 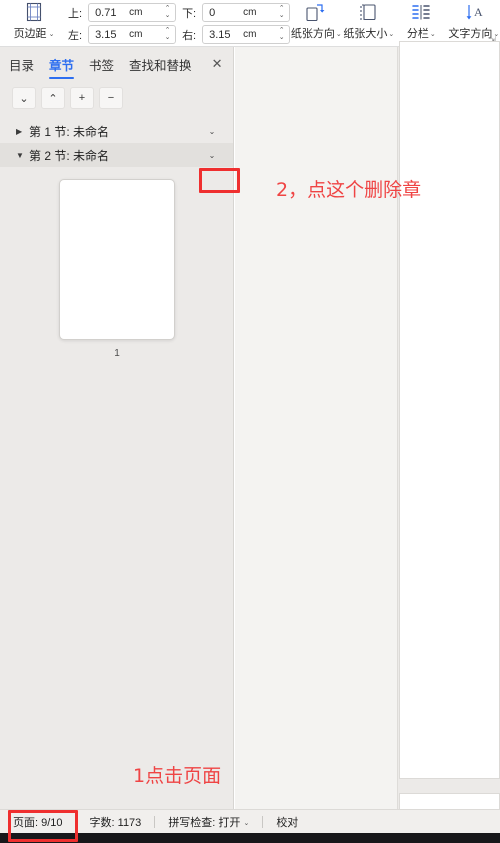 I want to click on next-section-button: ⌄, so click(x=24, y=98).